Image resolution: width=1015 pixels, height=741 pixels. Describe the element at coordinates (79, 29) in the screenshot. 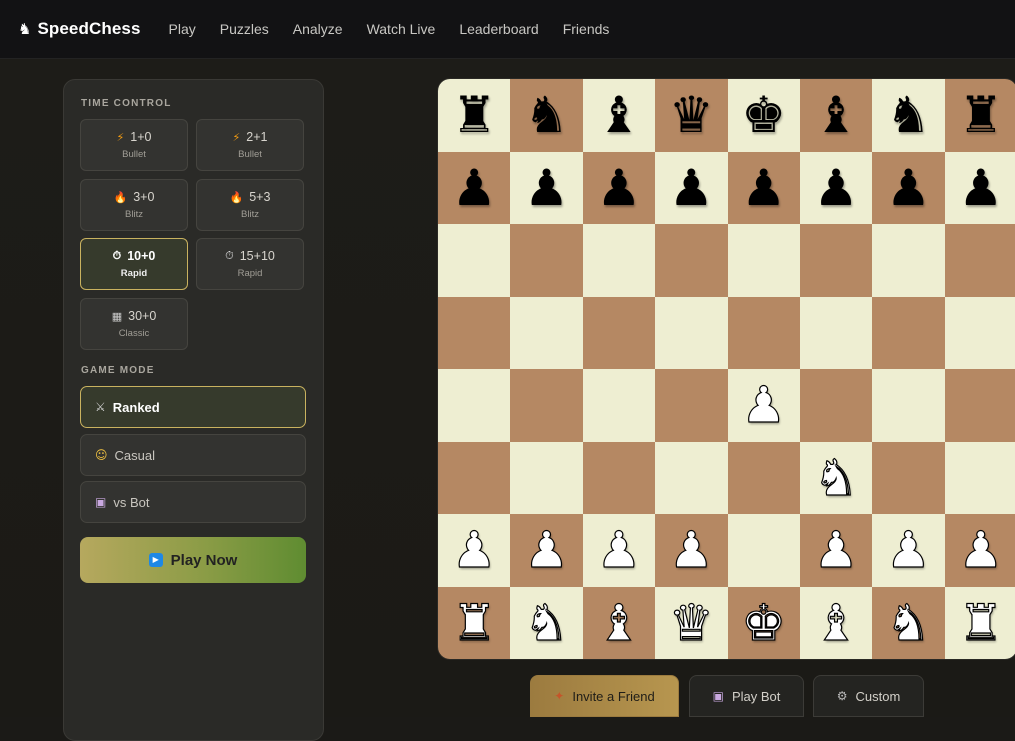

I see `brand-logo: ♞ SpeedChess` at that location.